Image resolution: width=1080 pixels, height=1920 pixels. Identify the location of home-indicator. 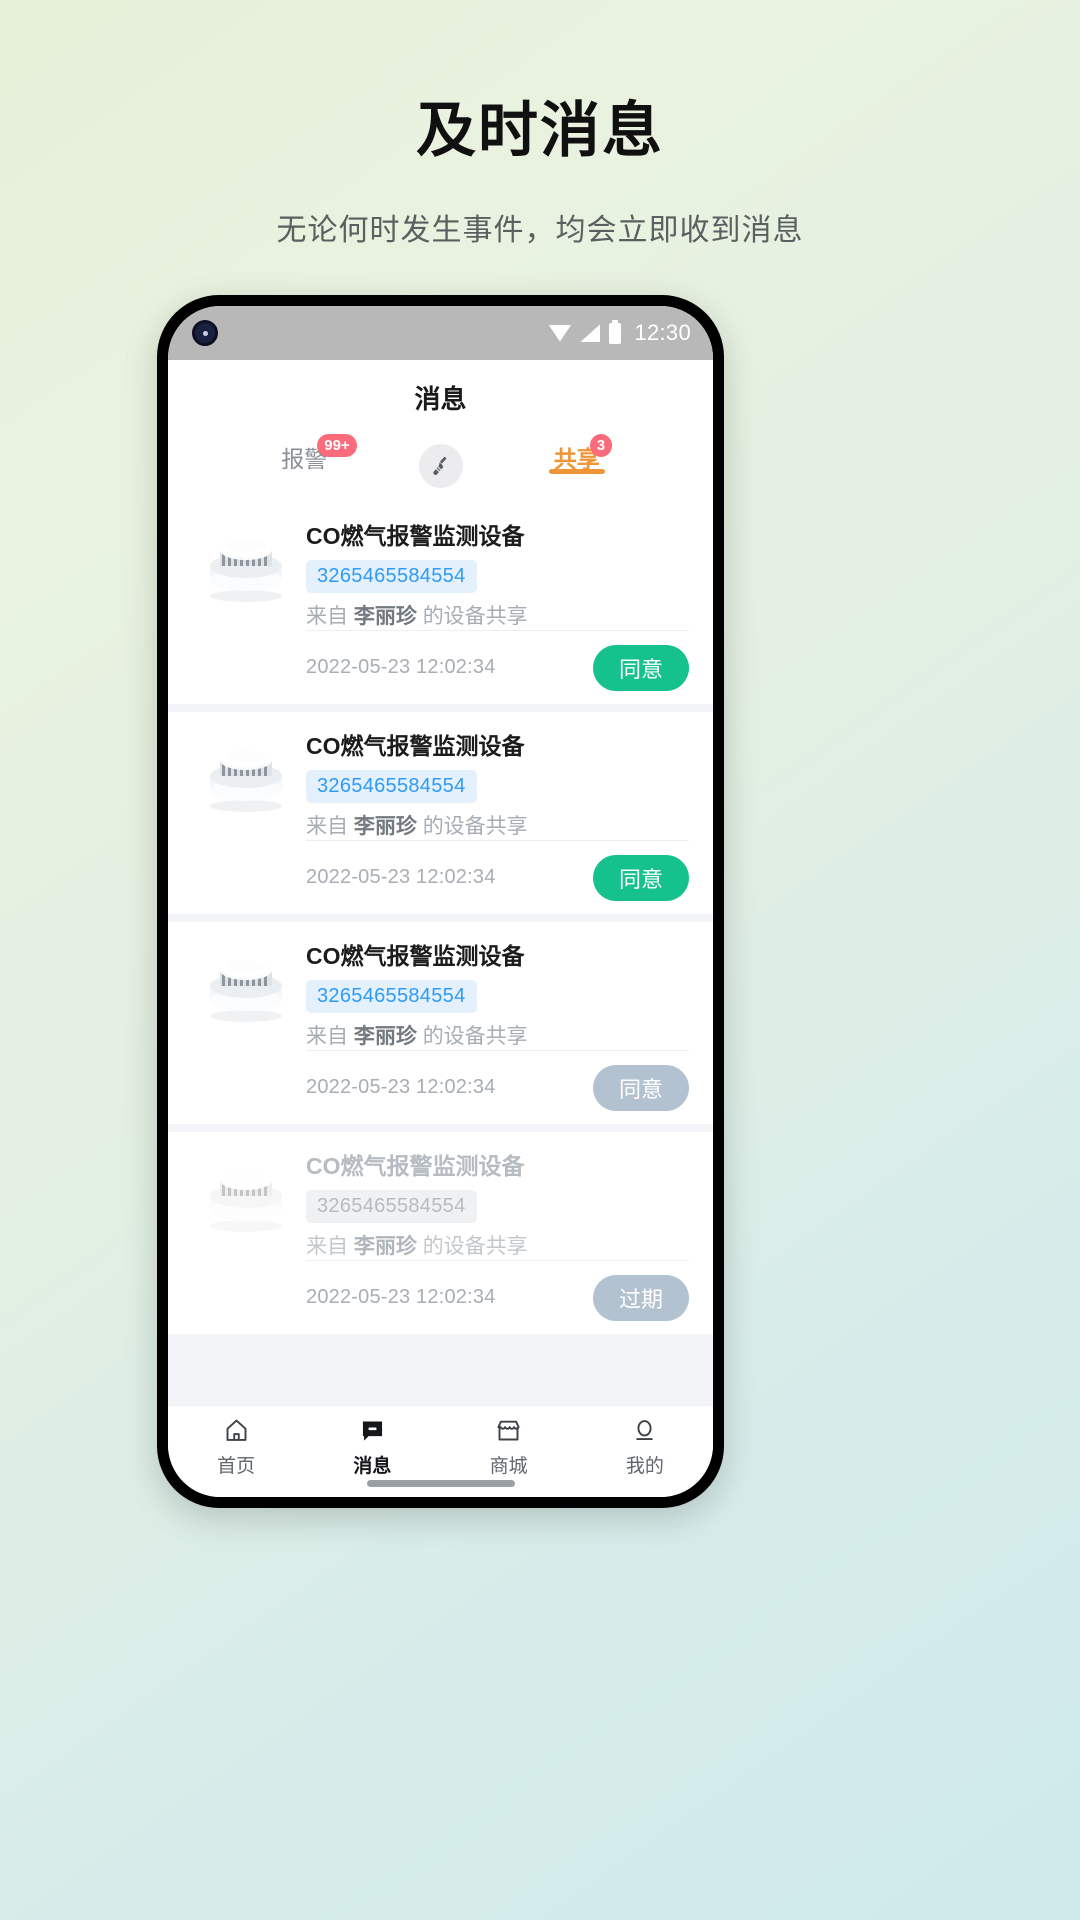
(440, 1483).